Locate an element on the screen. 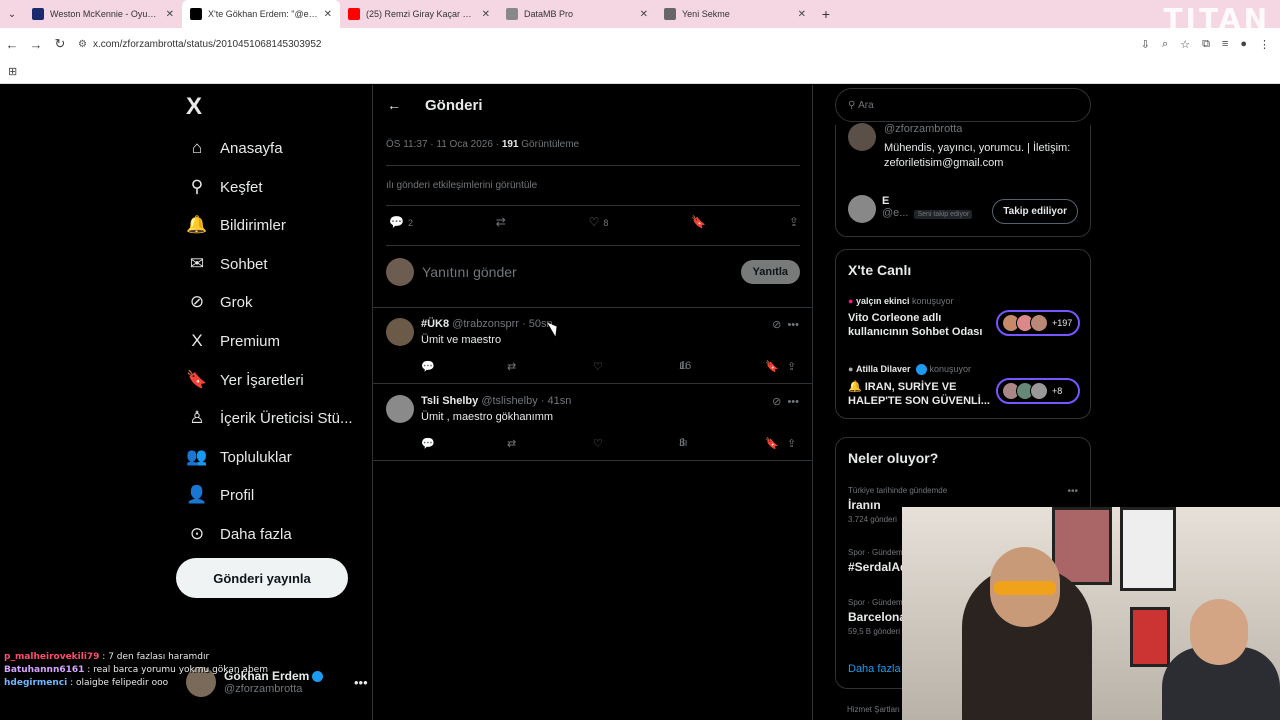  chat-text: : olaigbe felipedir ooo is located at coordinates (118, 683).